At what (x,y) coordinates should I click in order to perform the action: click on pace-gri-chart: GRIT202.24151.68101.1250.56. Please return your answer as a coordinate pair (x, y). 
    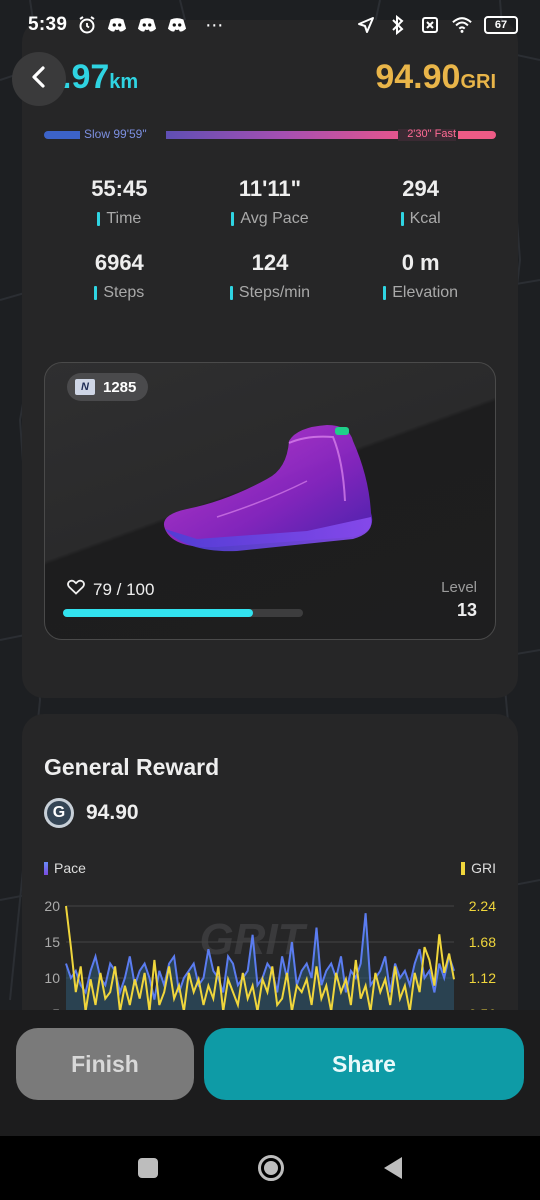
    Looking at the image, I should click on (270, 956).